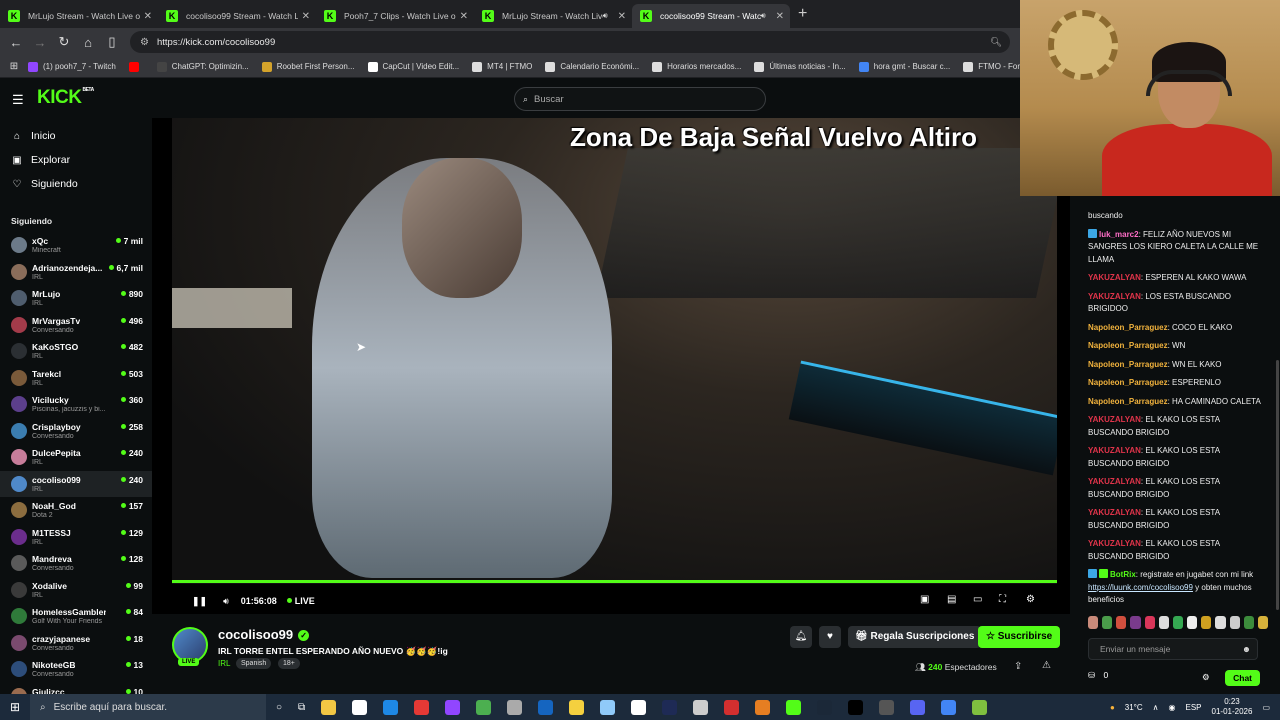 Image resolution: width=1280 pixels, height=720 pixels. Describe the element at coordinates (76, 160) in the screenshot. I see `sidebar-nav-explorar: ▣ Explorar` at that location.